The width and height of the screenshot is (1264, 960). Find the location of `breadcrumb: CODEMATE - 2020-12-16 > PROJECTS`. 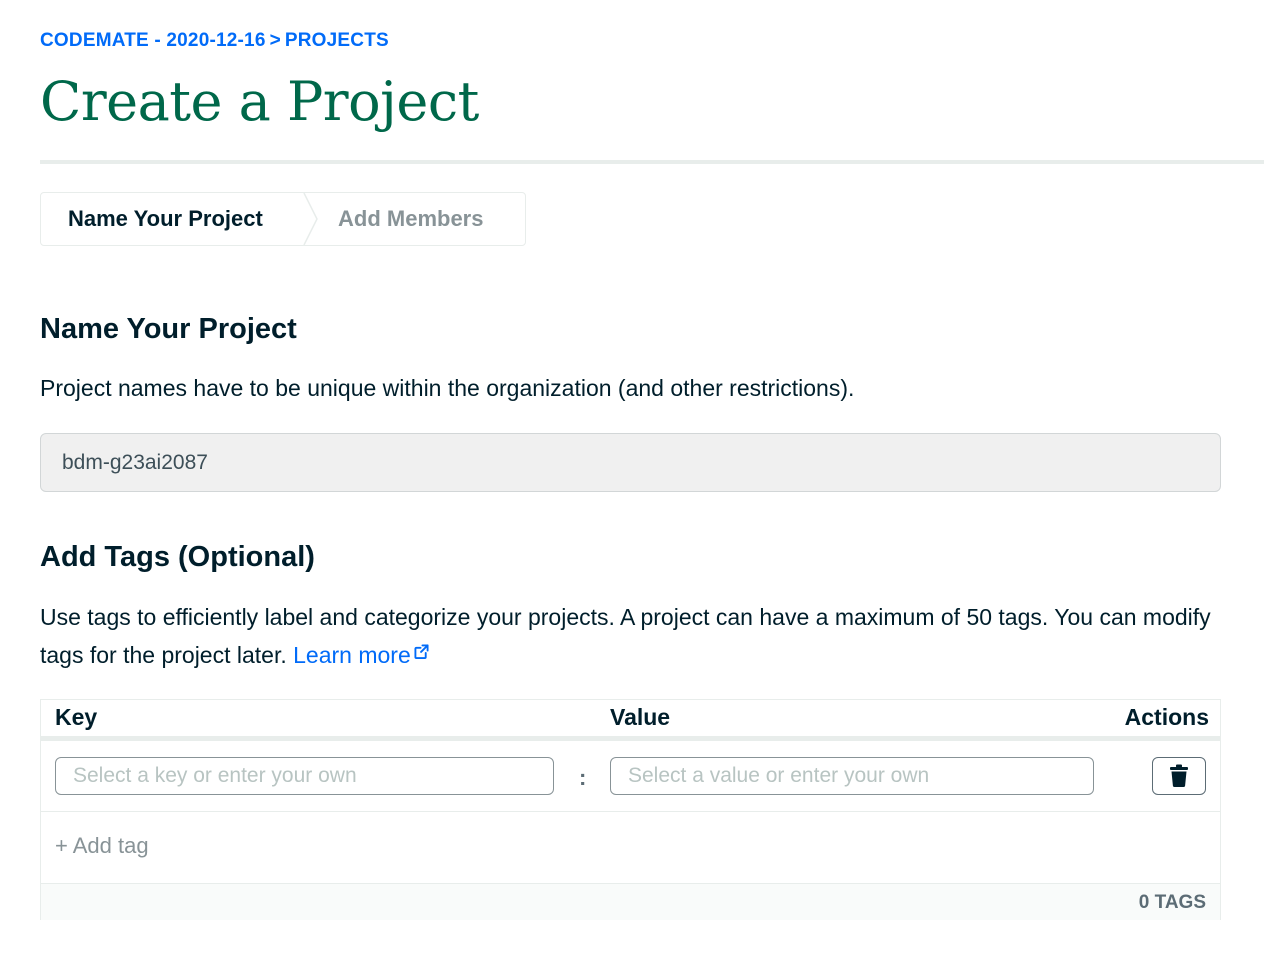

breadcrumb: CODEMATE - 2020-12-16 > PROJECTS is located at coordinates (214, 41).